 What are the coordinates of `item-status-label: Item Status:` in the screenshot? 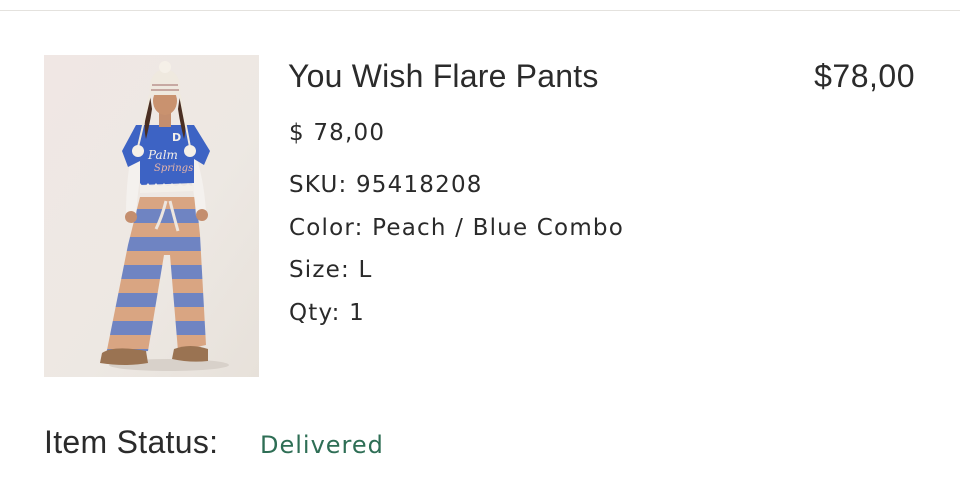 It's located at (131, 442).